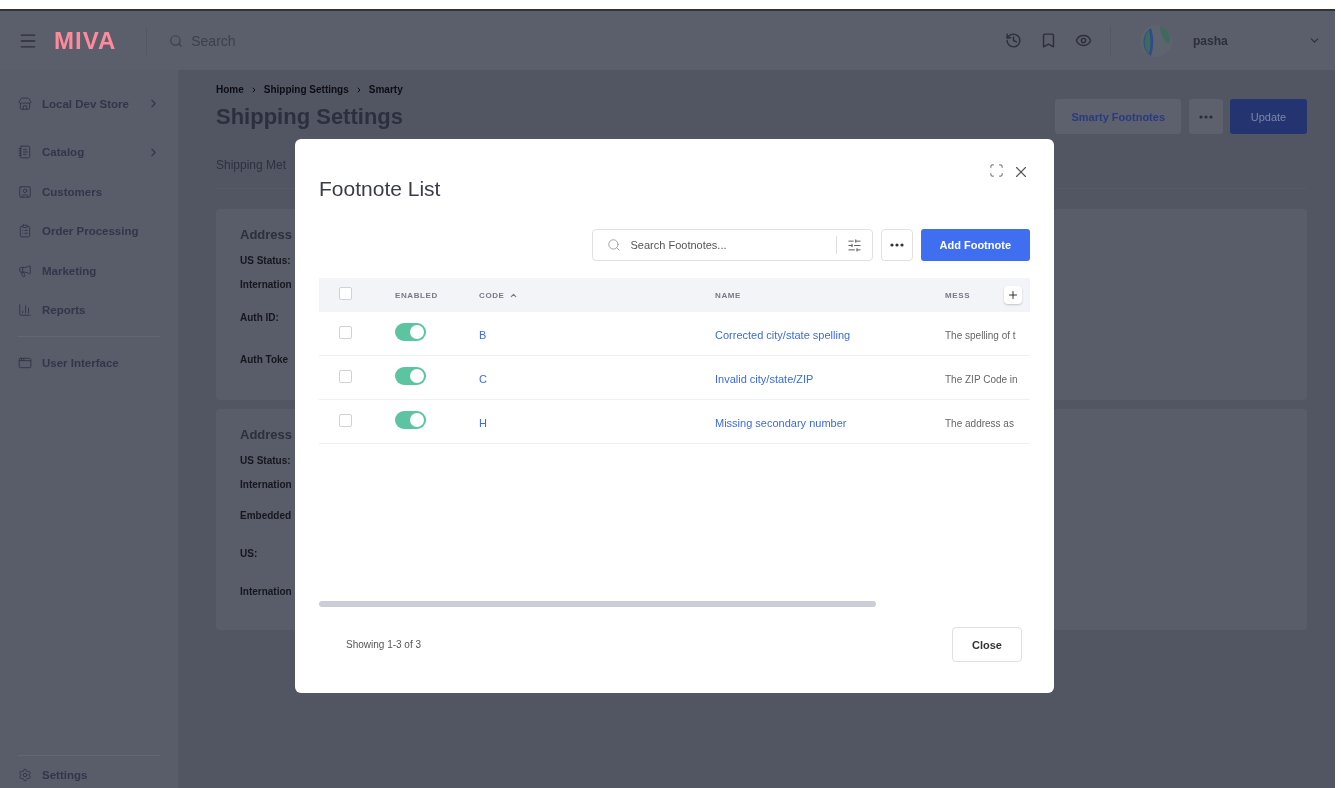 The height and width of the screenshot is (788, 1341). I want to click on column-header: MESS, so click(958, 295).